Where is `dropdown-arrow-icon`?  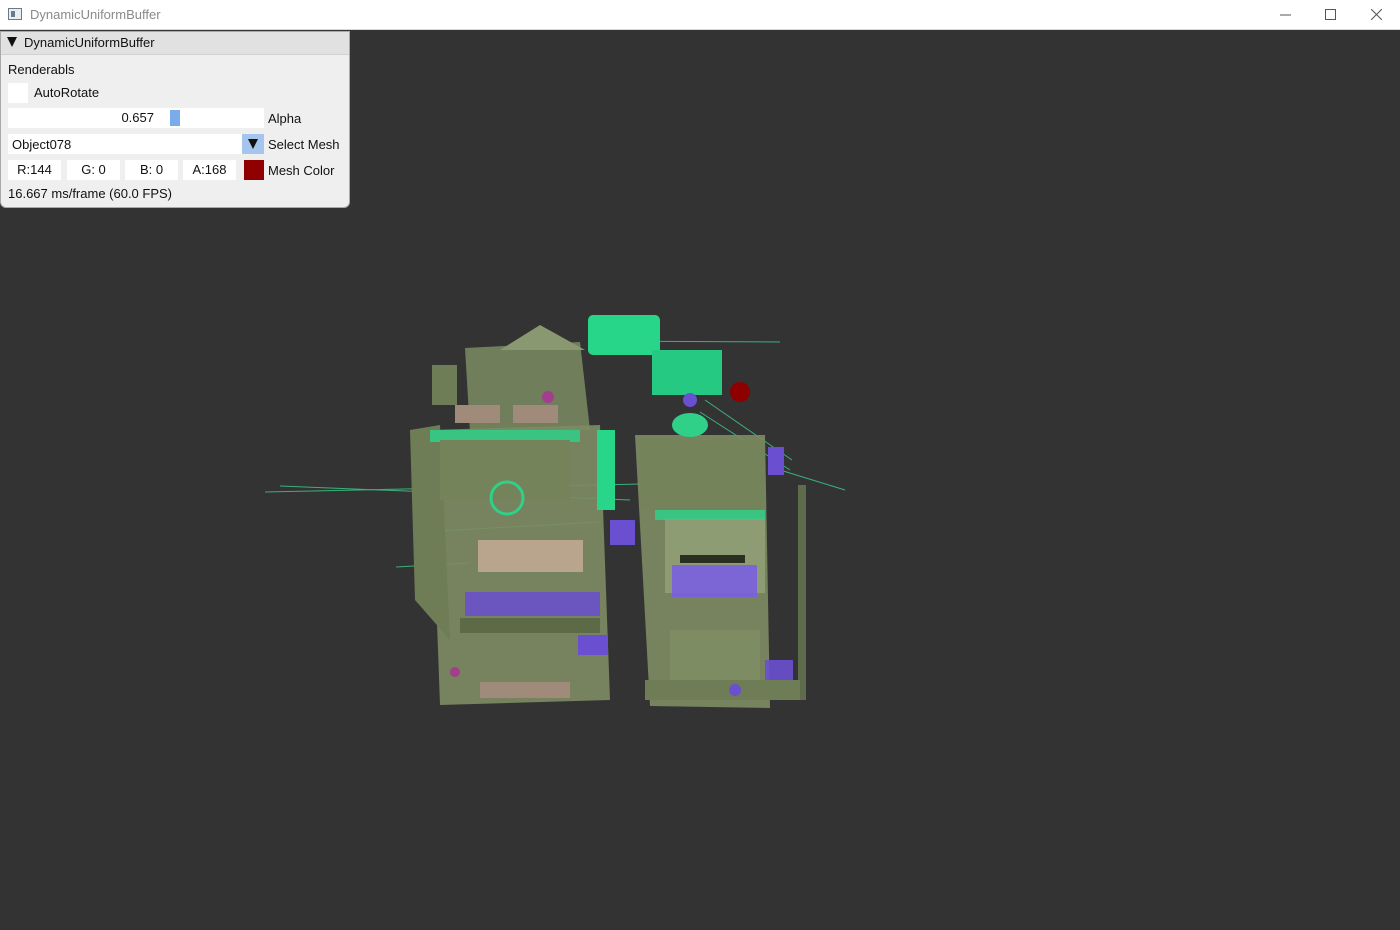 dropdown-arrow-icon is located at coordinates (253, 144).